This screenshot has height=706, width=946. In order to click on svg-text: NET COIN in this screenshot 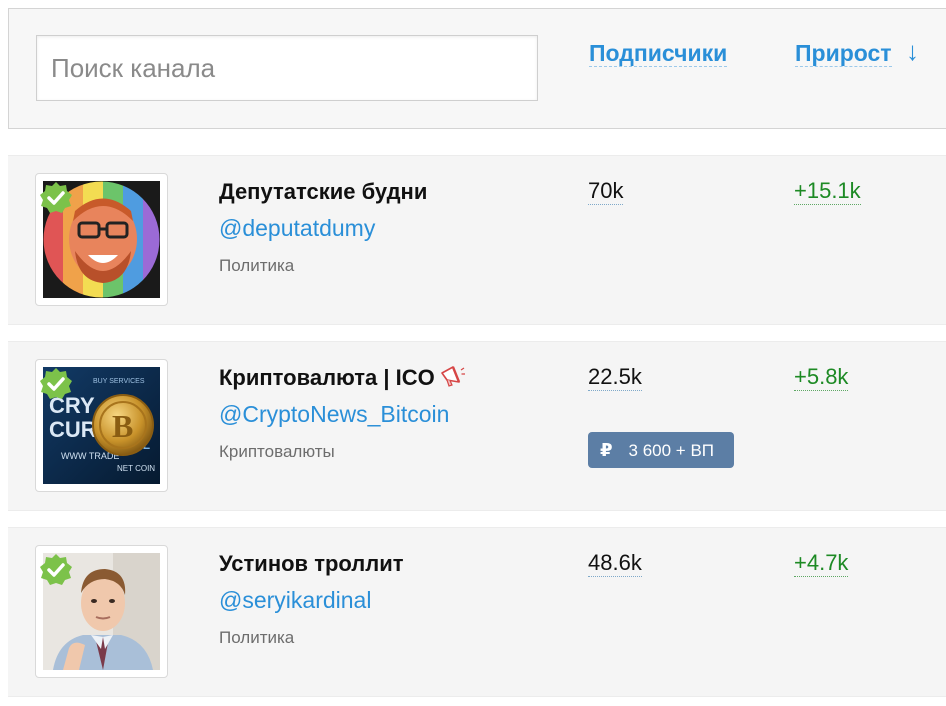, I will do `click(136, 468)`.